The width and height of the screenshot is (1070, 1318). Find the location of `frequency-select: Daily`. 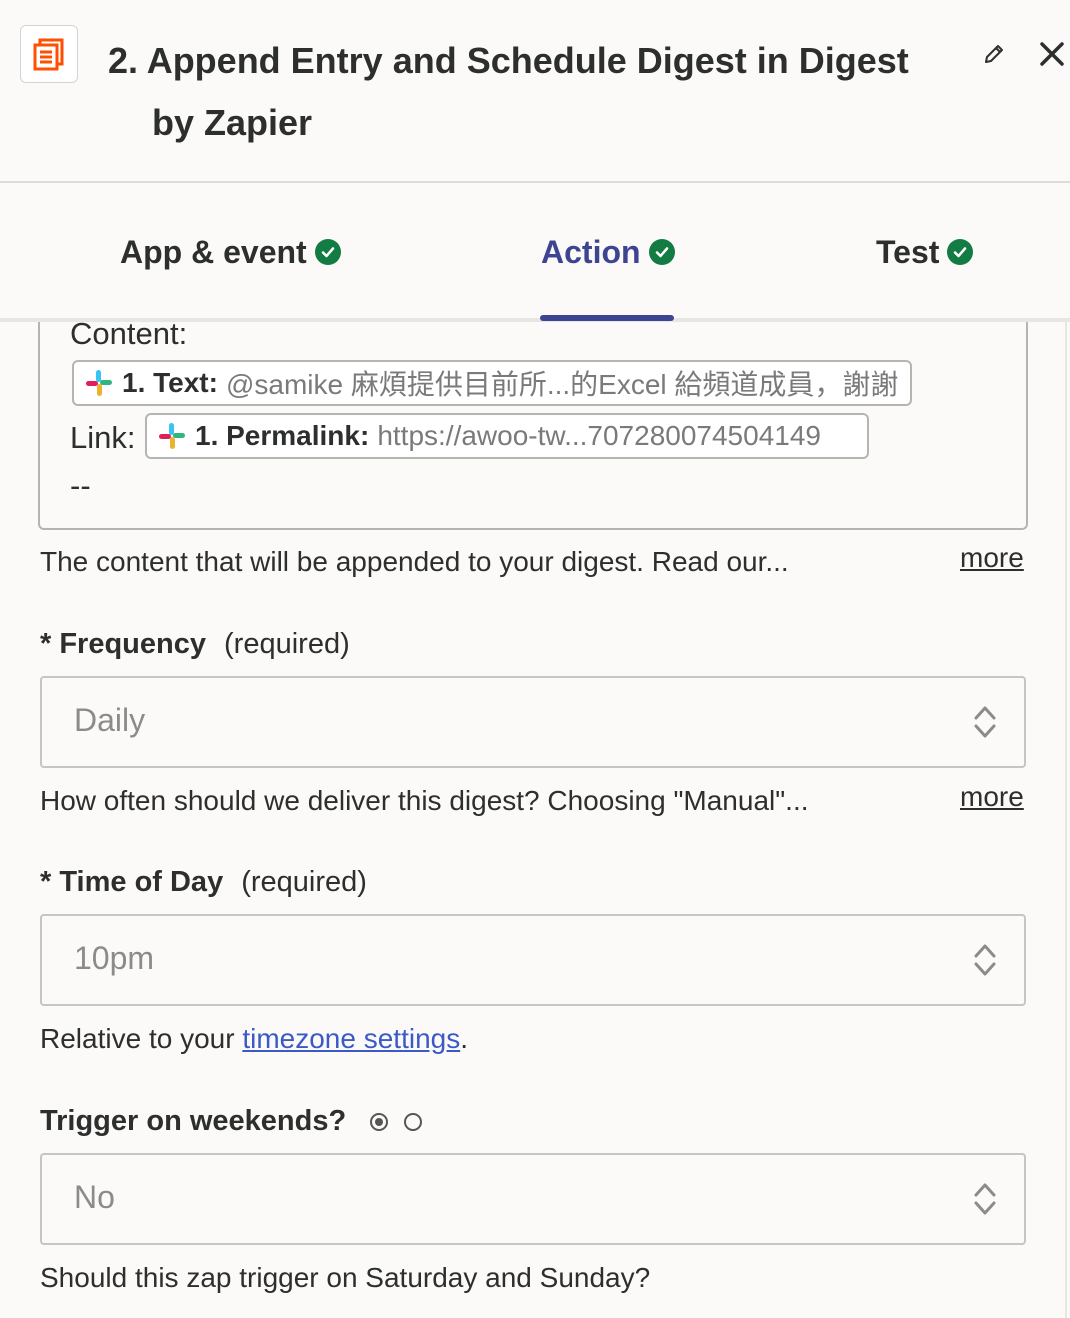

frequency-select: Daily is located at coordinates (533, 722).